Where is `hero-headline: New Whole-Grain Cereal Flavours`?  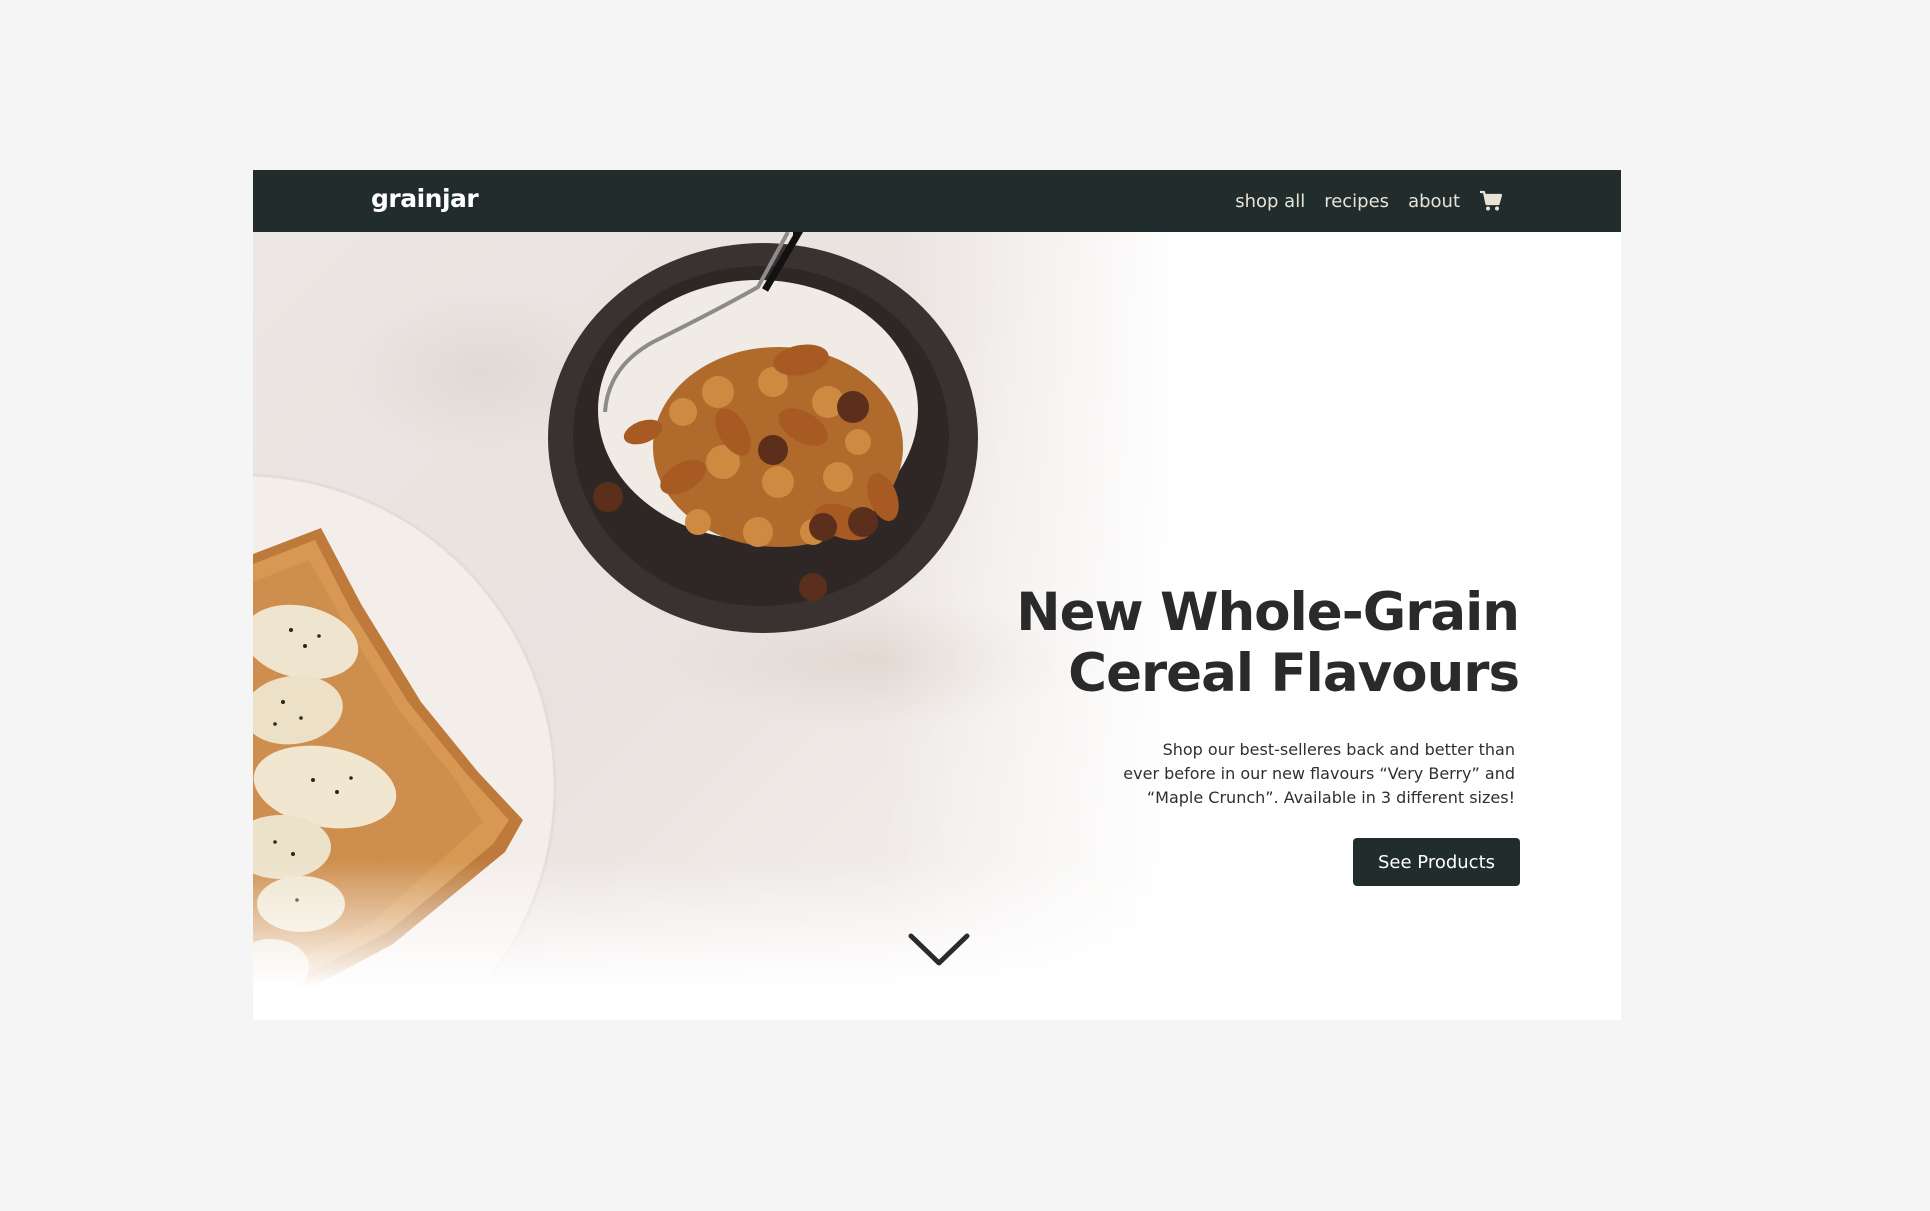
hero-headline: New Whole-Grain Cereal Flavours is located at coordinates (1268, 643).